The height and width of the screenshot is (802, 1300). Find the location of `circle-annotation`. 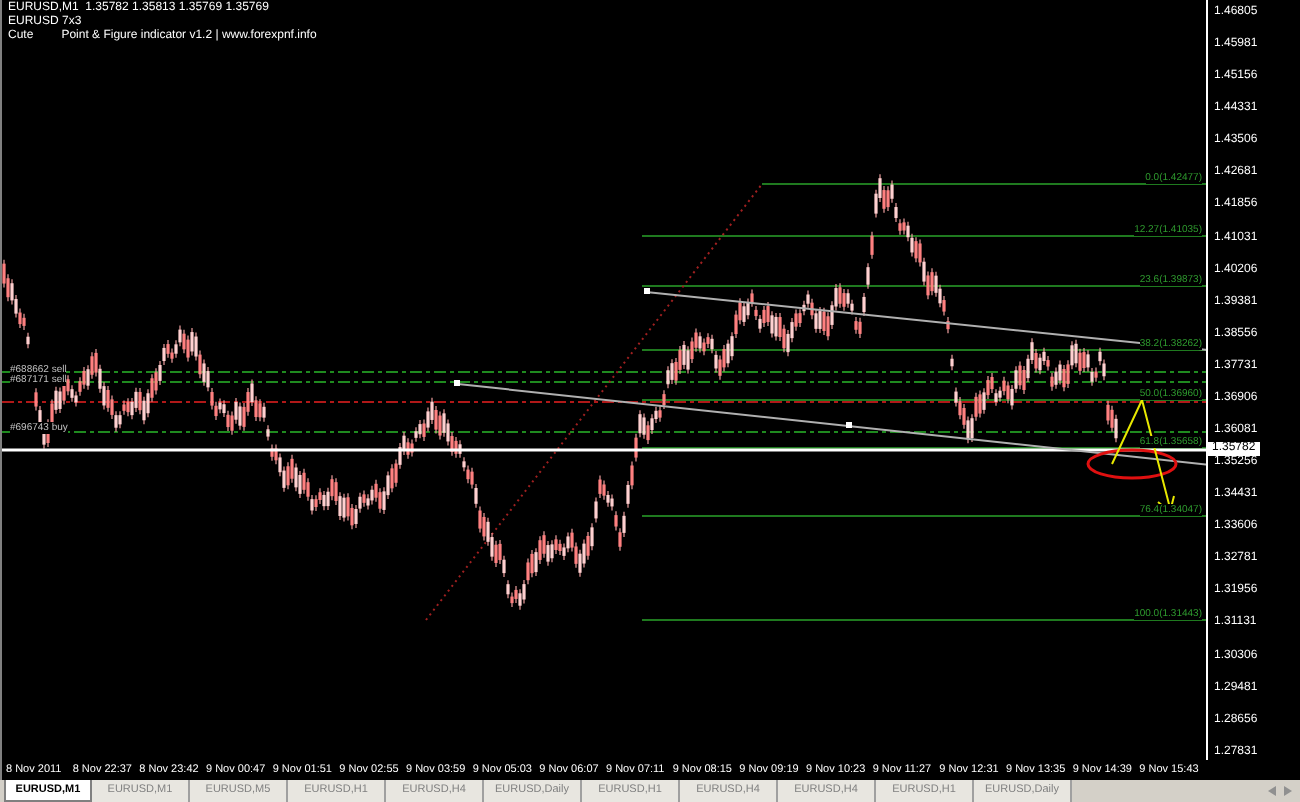

circle-annotation is located at coordinates (1132, 464).